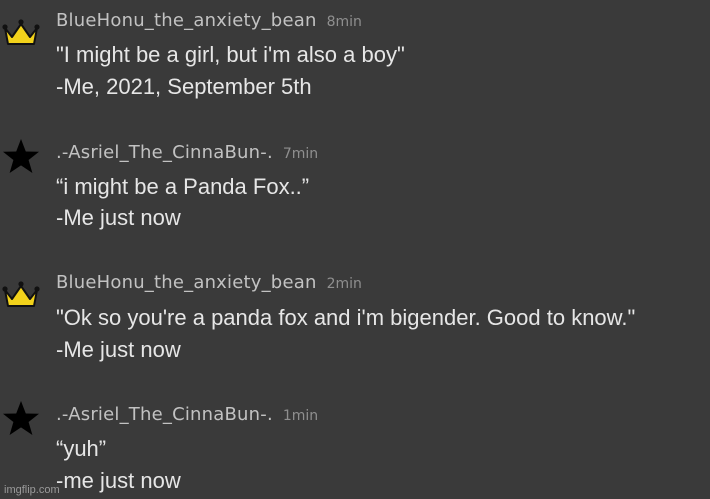  What do you see at coordinates (300, 416) in the screenshot?
I see `timestamp: 1min` at bounding box center [300, 416].